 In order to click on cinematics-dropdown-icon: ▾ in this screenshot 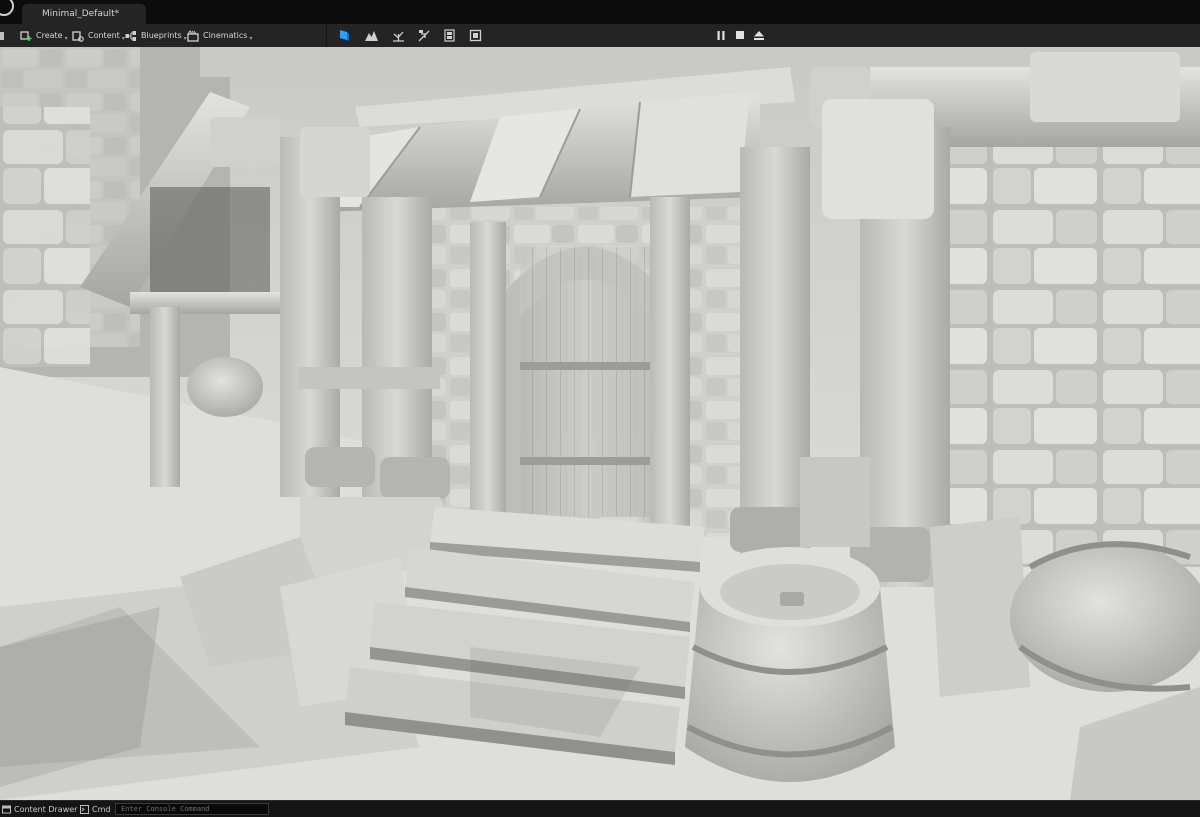, I will do `click(251, 38)`.